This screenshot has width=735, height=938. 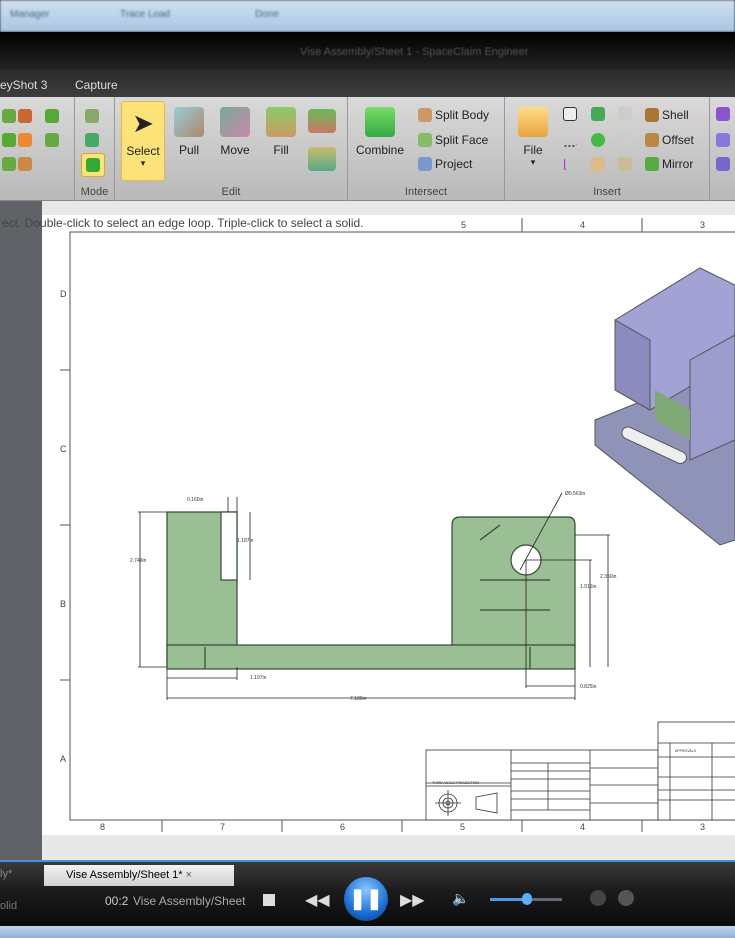 I want to click on pattern-circular-icon, so click(x=625, y=140).